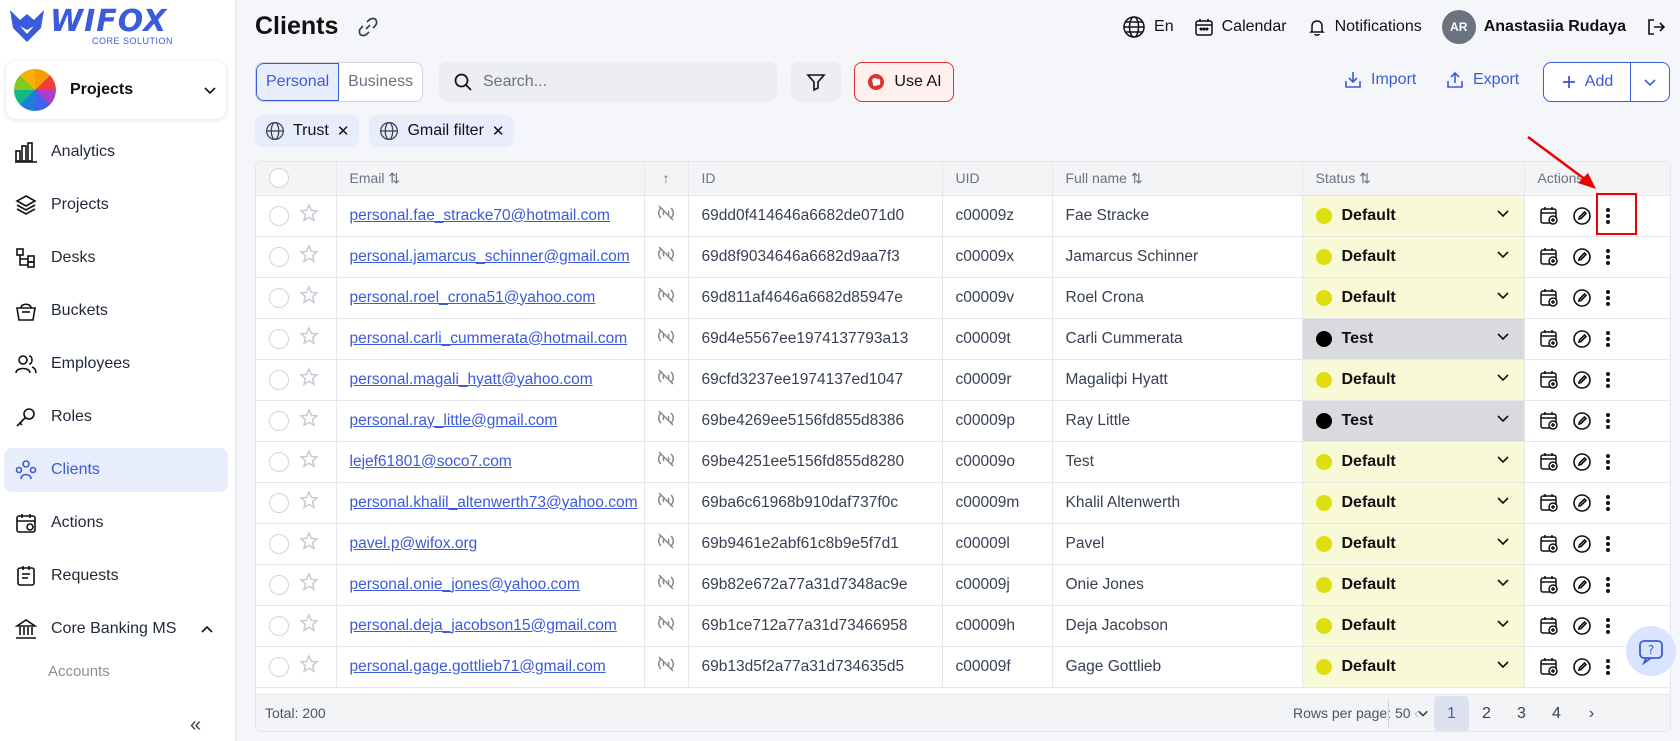 The height and width of the screenshot is (741, 1680). What do you see at coordinates (480, 215) in the screenshot?
I see `email-link: personal.fae_stracke70@hotmail.com` at bounding box center [480, 215].